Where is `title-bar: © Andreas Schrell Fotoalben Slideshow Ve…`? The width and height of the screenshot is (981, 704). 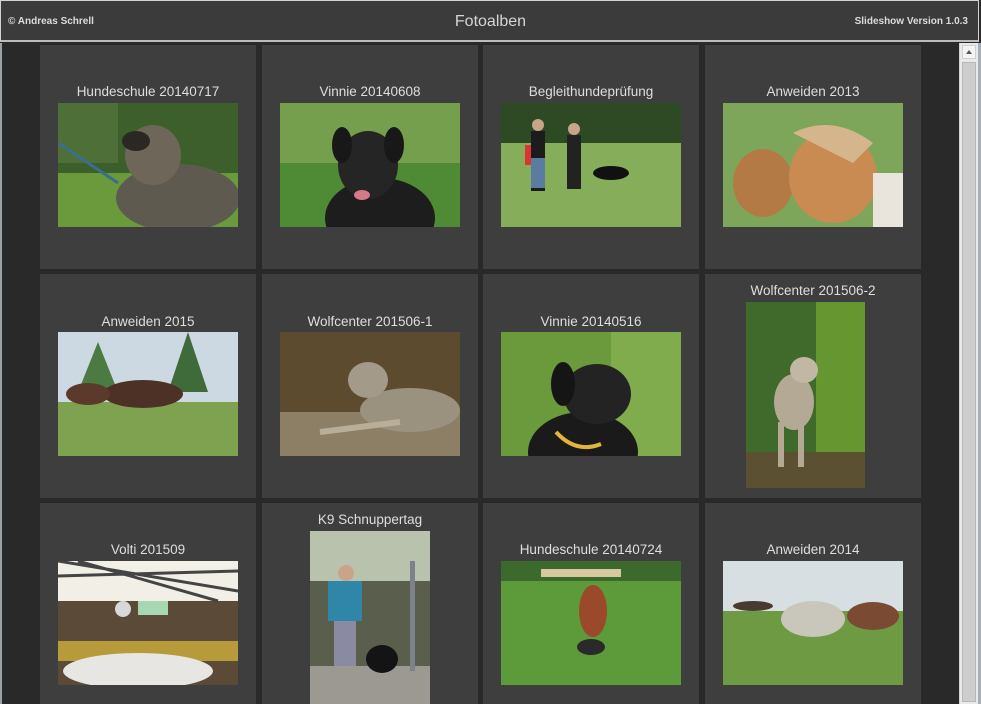 title-bar: © Andreas Schrell Fotoalben Slideshow Ve… is located at coordinates (489, 21).